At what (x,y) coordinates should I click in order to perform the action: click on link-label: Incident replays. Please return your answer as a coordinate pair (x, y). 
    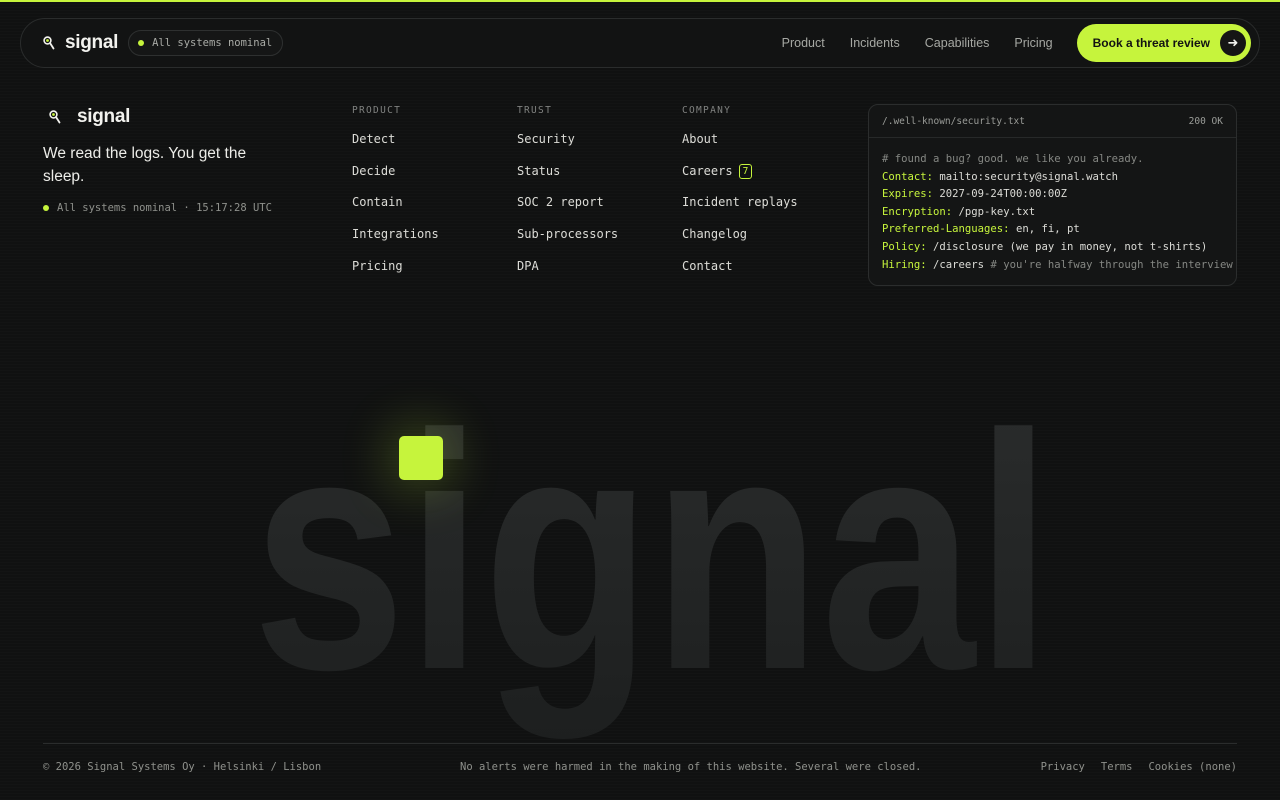
    Looking at the image, I should click on (740, 202).